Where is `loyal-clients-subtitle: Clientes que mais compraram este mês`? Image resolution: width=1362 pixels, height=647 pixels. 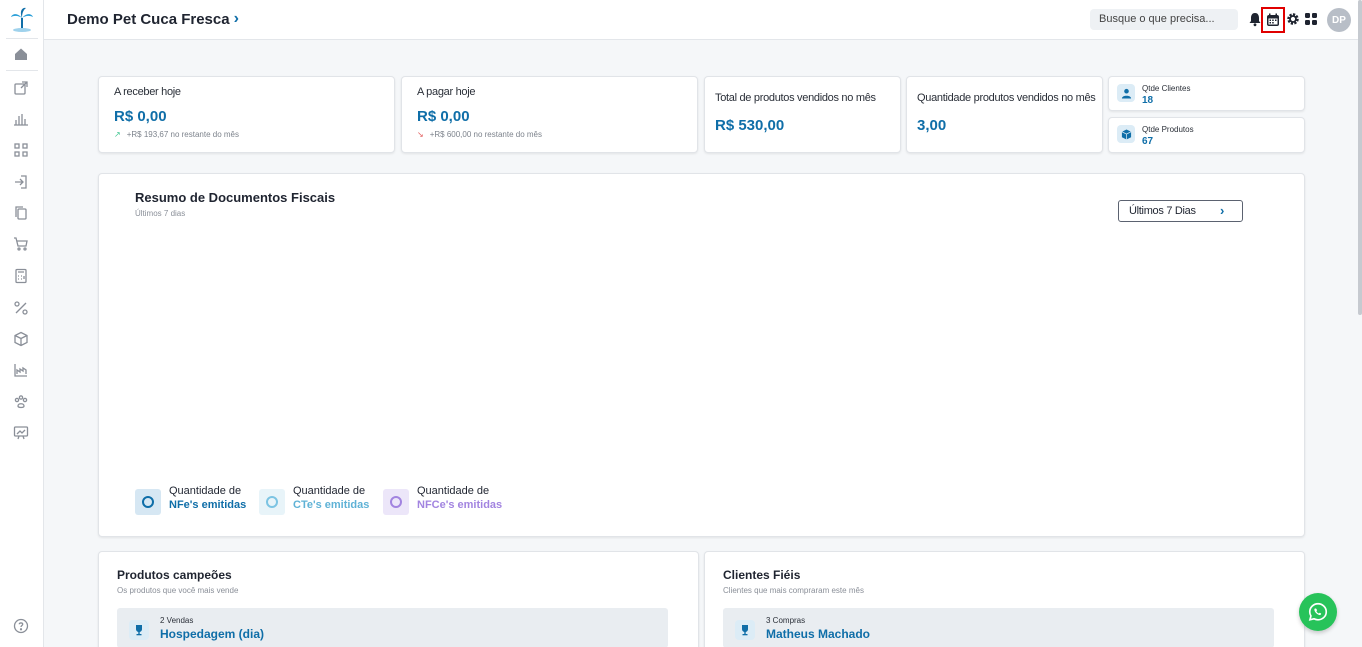
loyal-clients-subtitle: Clientes que mais compraram este mês is located at coordinates (793, 590).